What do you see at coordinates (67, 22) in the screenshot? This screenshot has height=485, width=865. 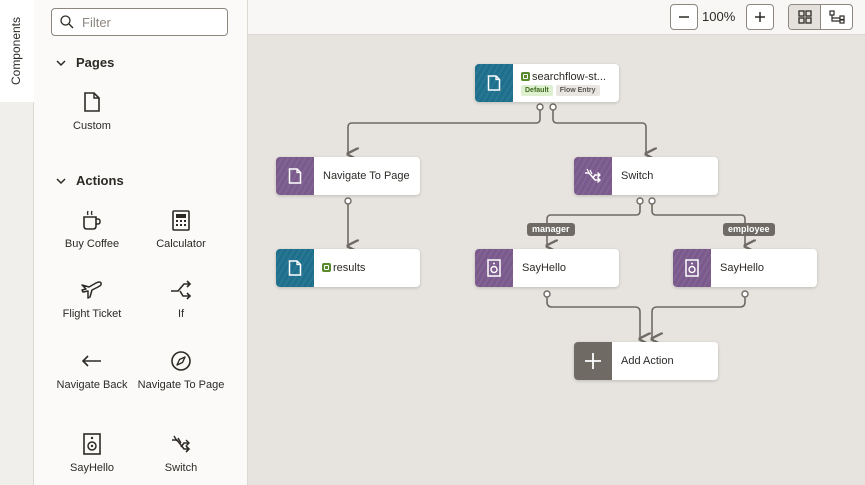 I see `search-icon` at bounding box center [67, 22].